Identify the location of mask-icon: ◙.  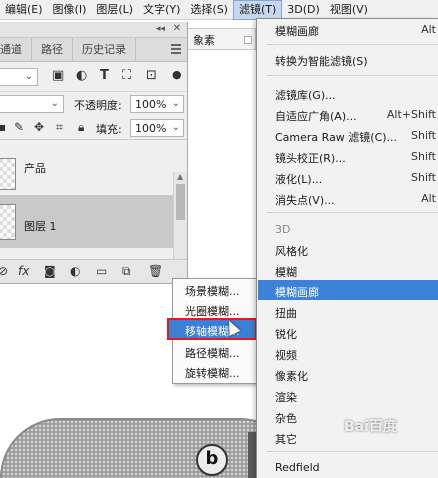
(50, 271).